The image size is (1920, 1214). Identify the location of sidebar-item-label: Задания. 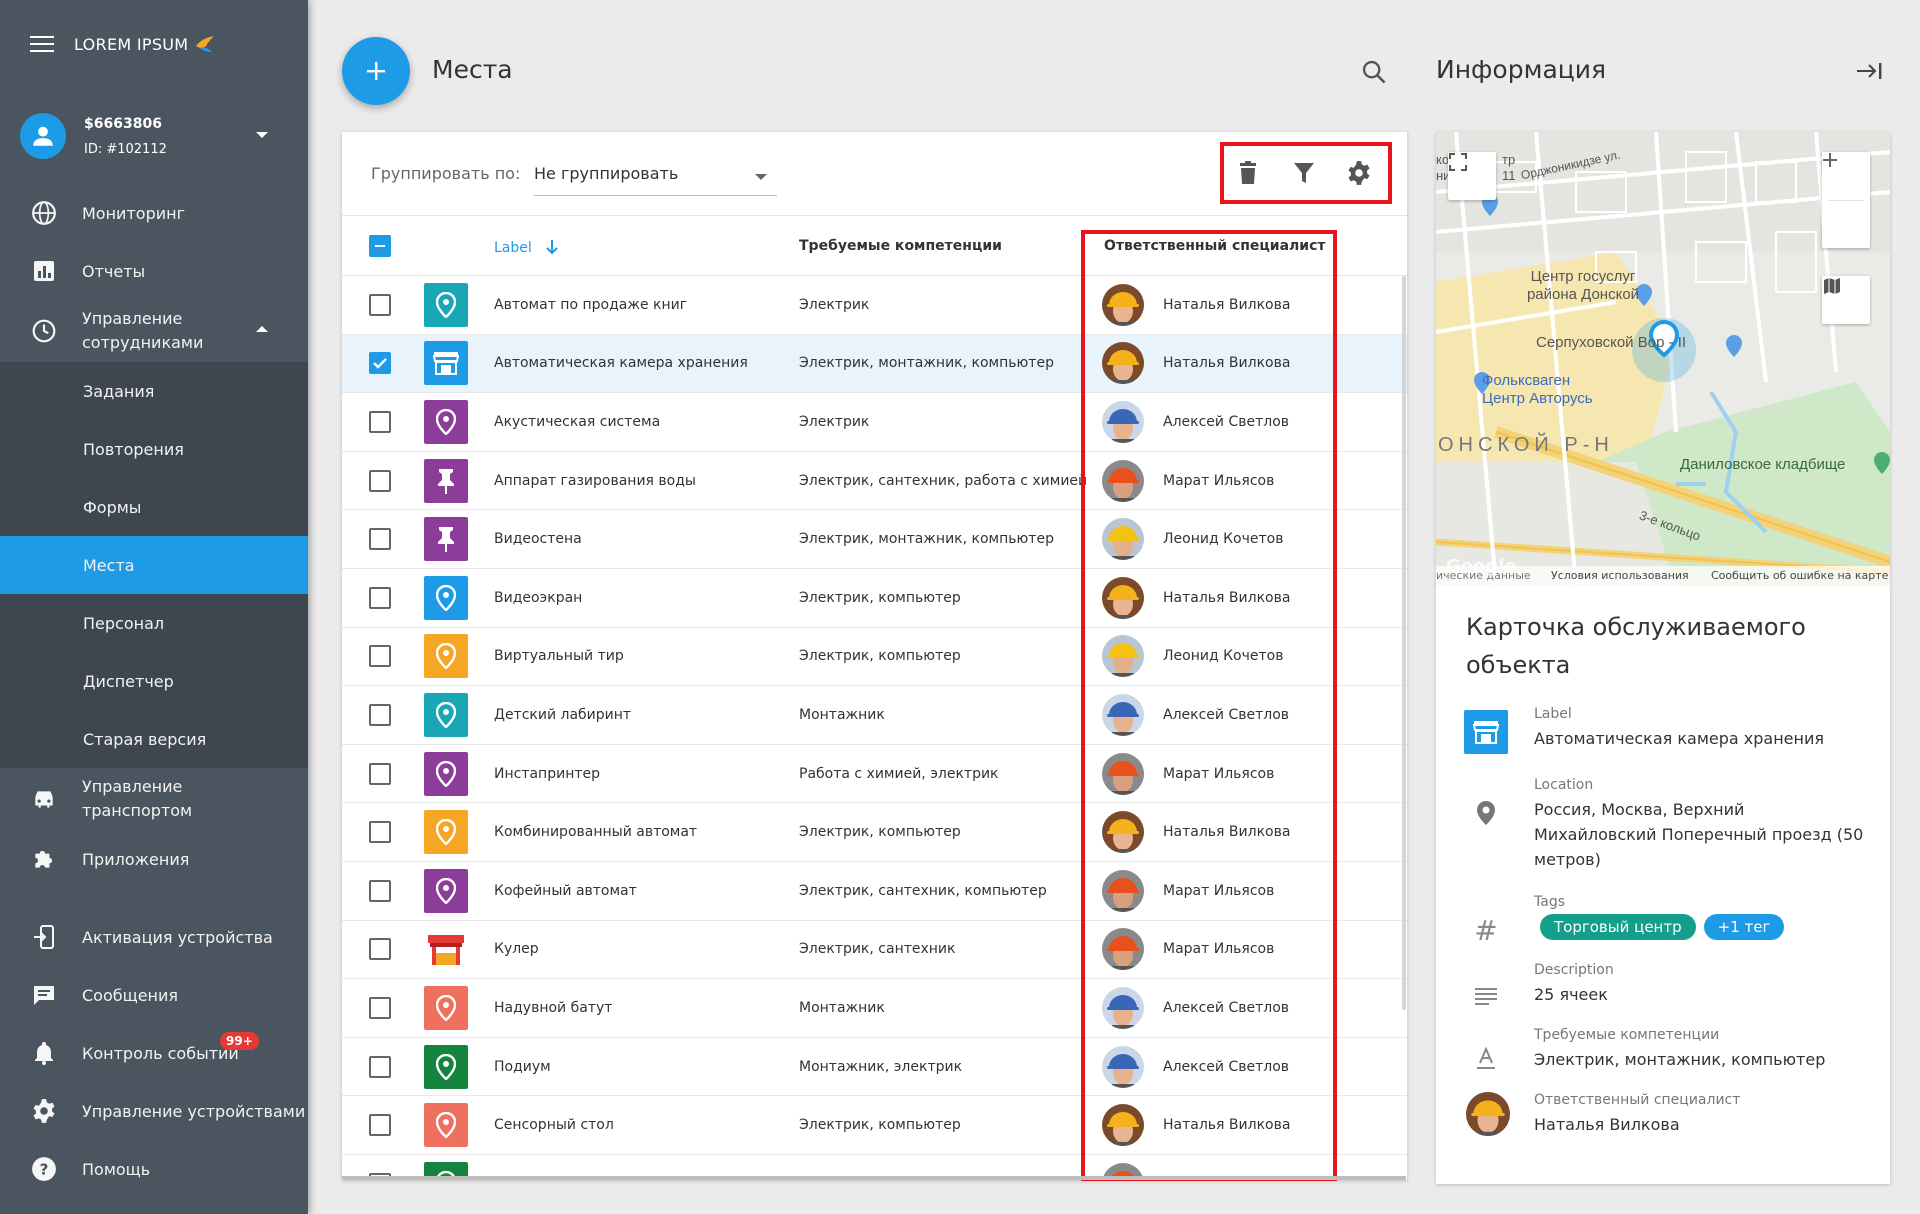
(119, 391).